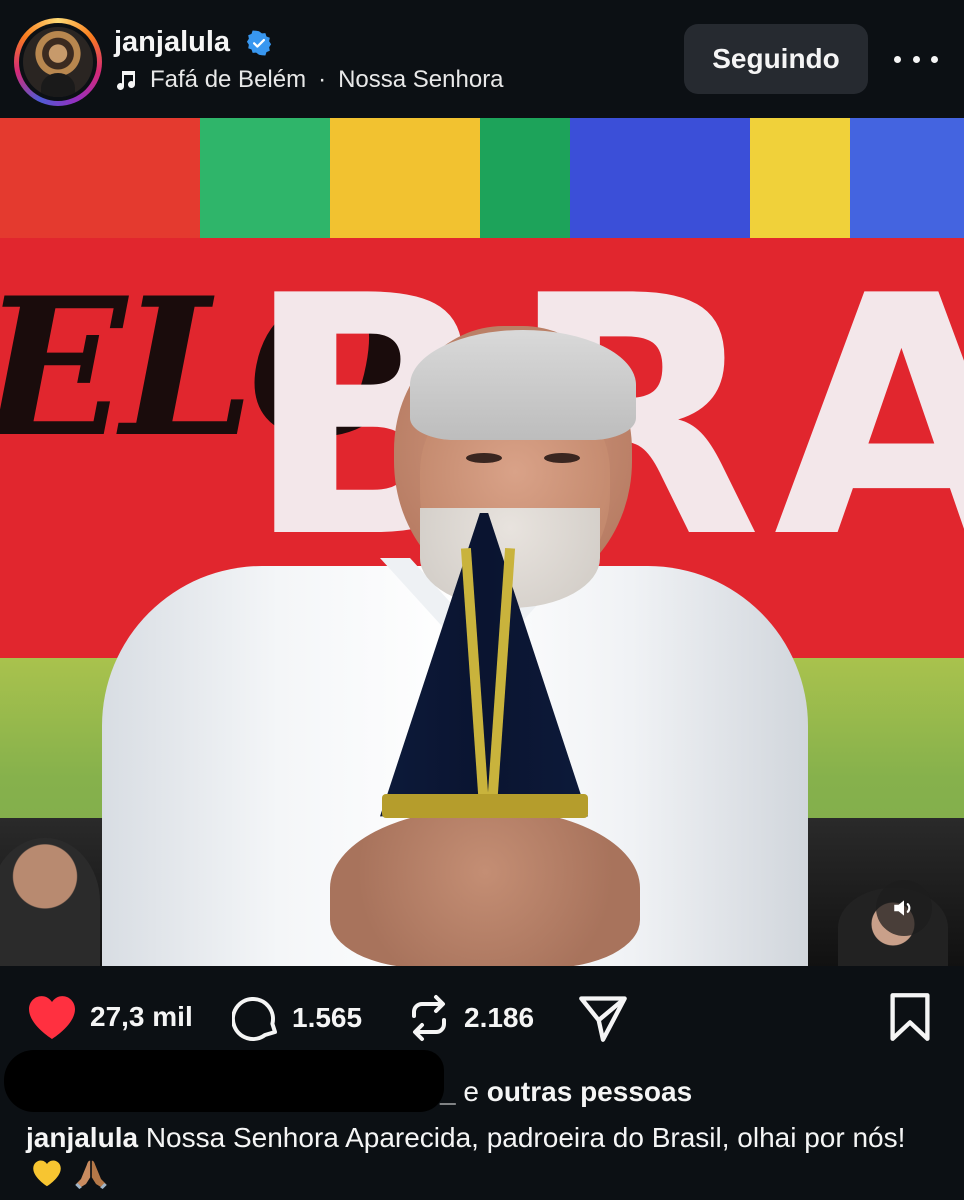  I want to click on caption-username: janjalula, so click(82, 1137).